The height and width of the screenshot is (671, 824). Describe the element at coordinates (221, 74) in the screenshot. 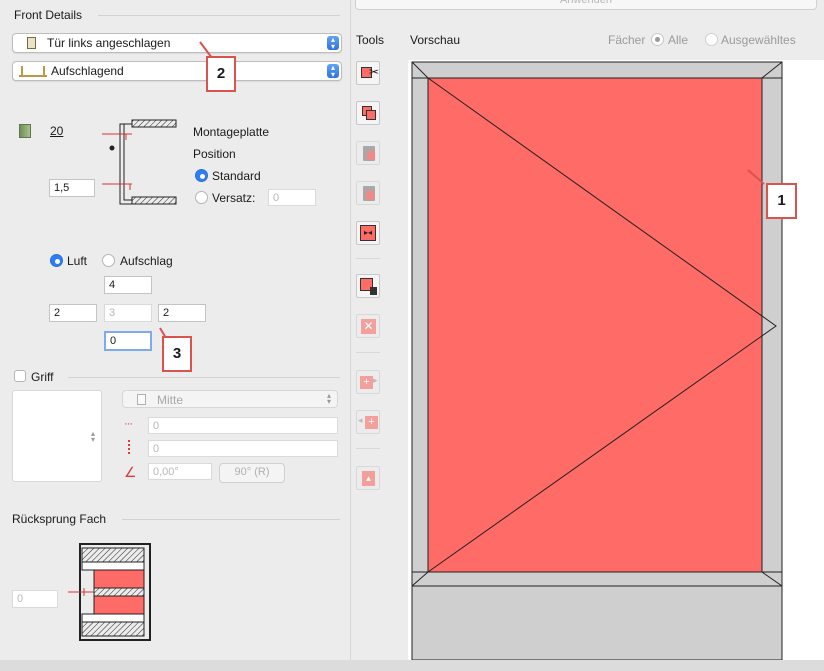

I see `callout-2: 2` at that location.